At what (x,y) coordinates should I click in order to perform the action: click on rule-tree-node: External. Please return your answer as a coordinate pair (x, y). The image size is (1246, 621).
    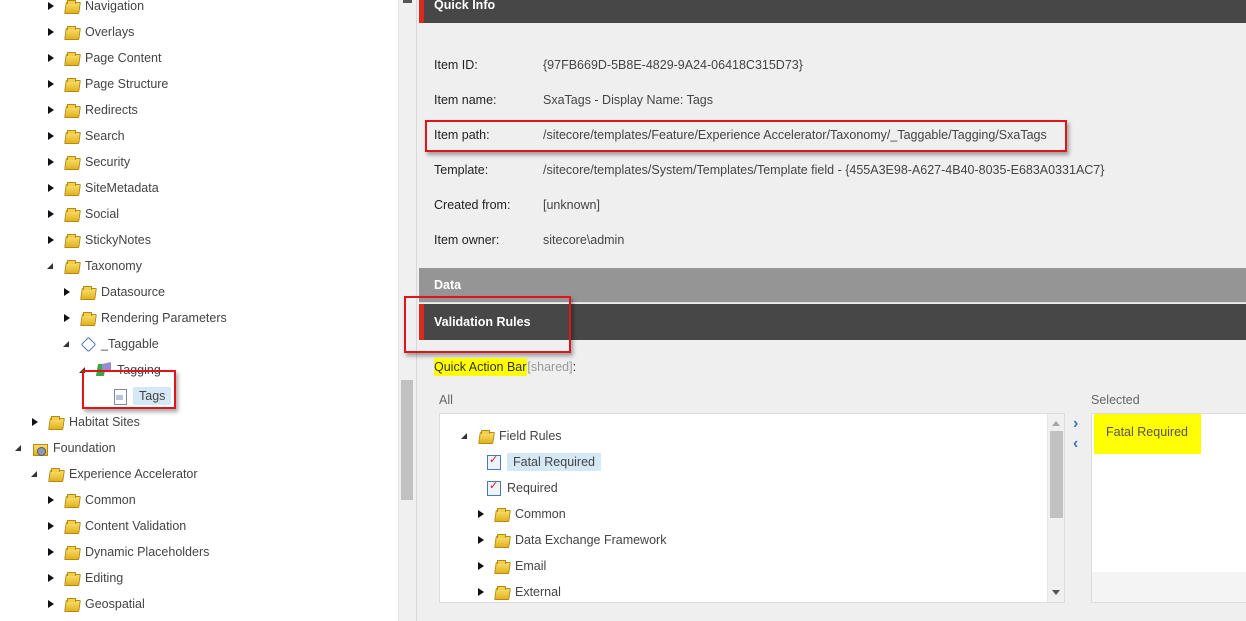
    Looking at the image, I should click on (518, 592).